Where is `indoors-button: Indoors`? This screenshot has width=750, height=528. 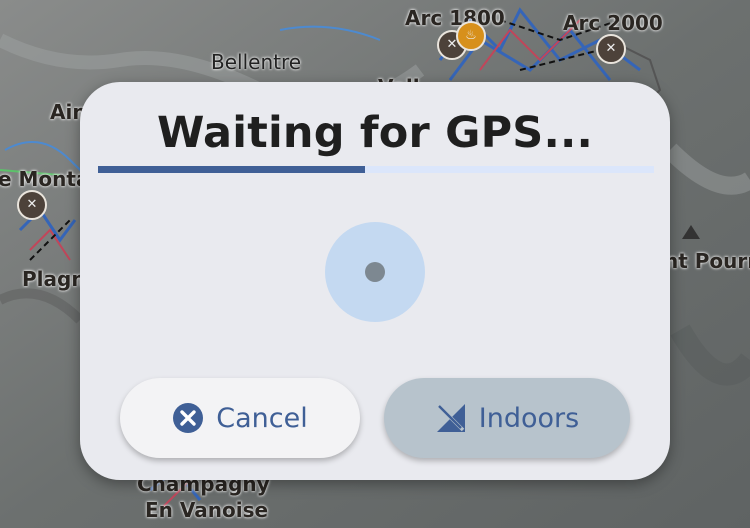
indoors-button: Indoors is located at coordinates (507, 418).